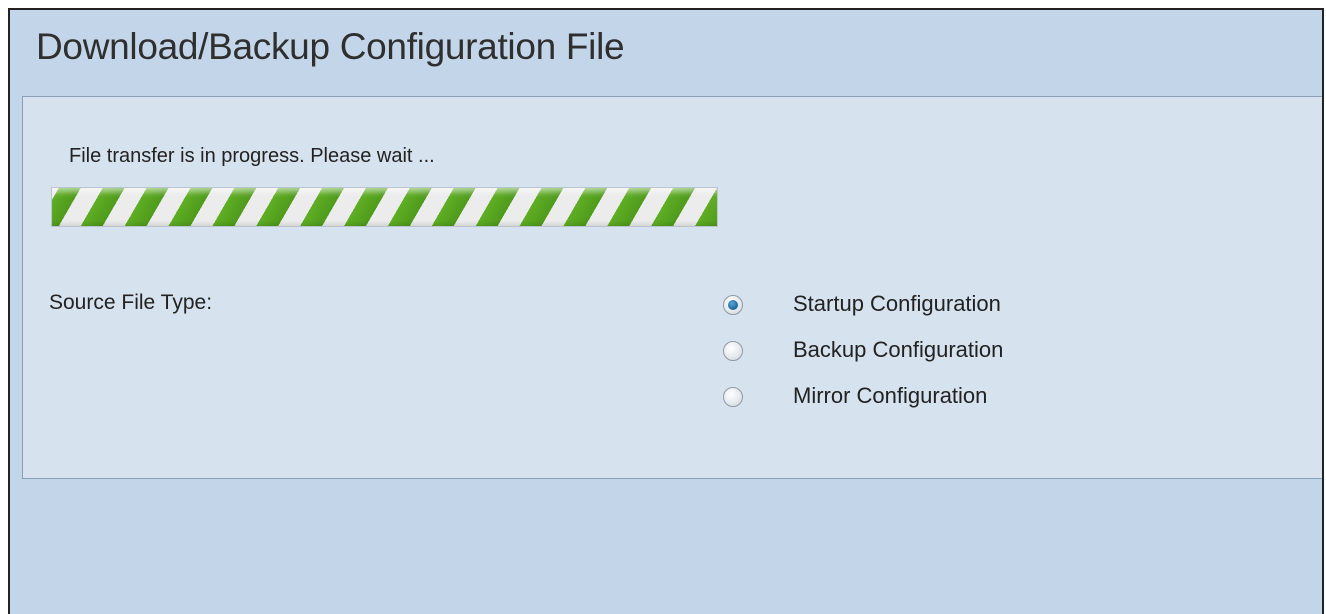  What do you see at coordinates (330, 46) in the screenshot?
I see `page-title: Download/Backup Configuration File` at bounding box center [330, 46].